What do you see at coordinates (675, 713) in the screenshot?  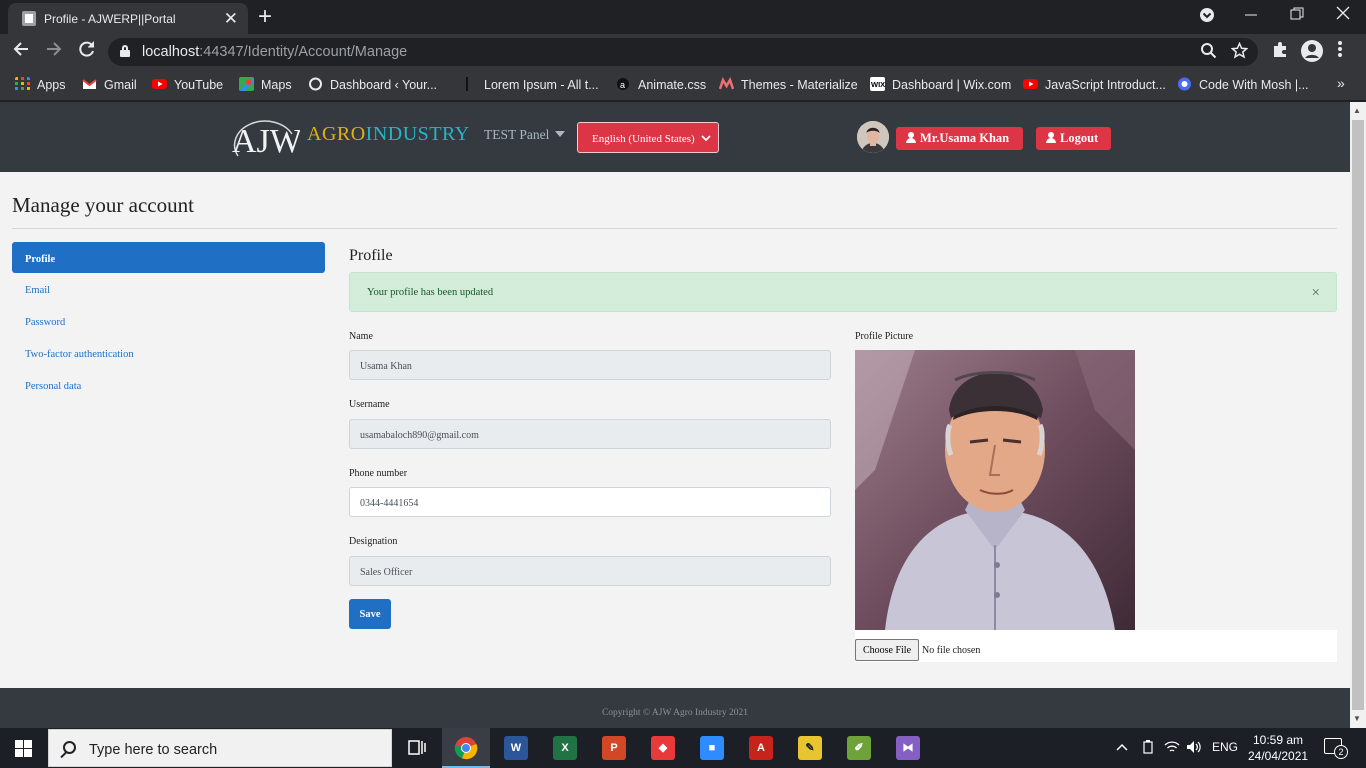 I see `copyright-text: Copyright © AJW Agro Industry 2021` at bounding box center [675, 713].